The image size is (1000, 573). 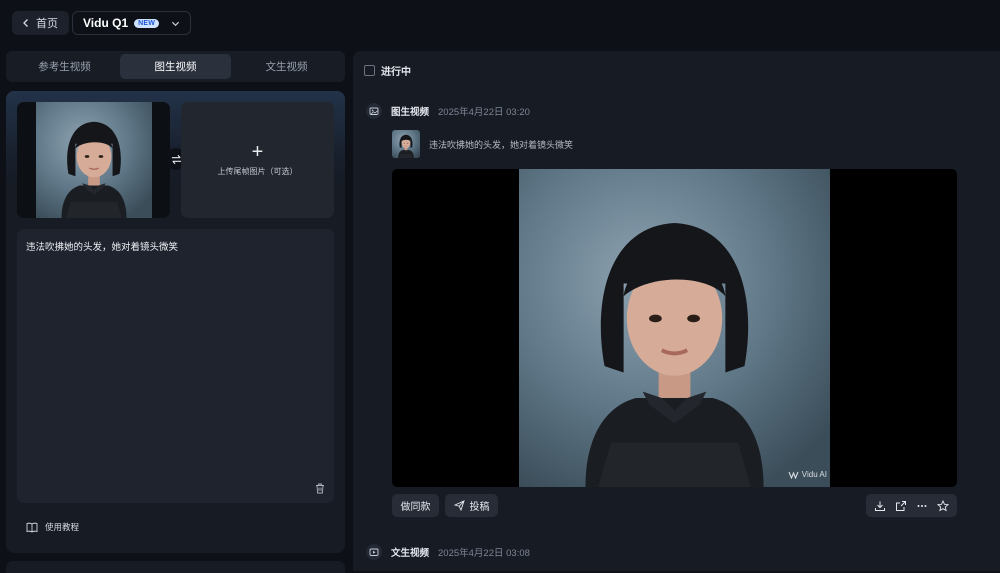 I want to click on entry-type: 文生视频, so click(x=410, y=553).